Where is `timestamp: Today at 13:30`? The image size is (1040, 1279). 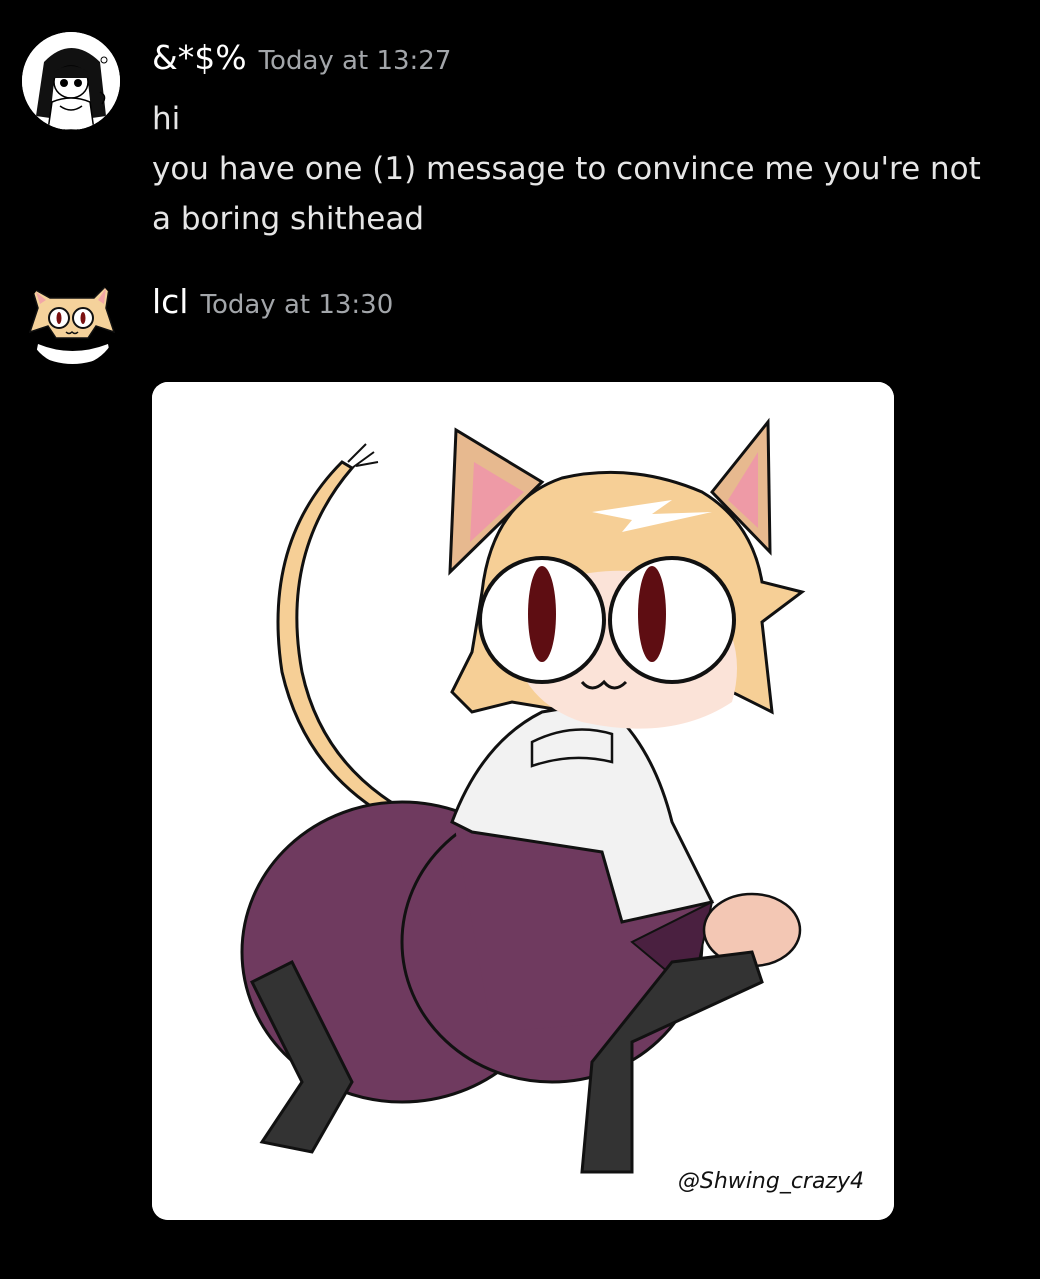 timestamp: Today at 13:30 is located at coordinates (297, 305).